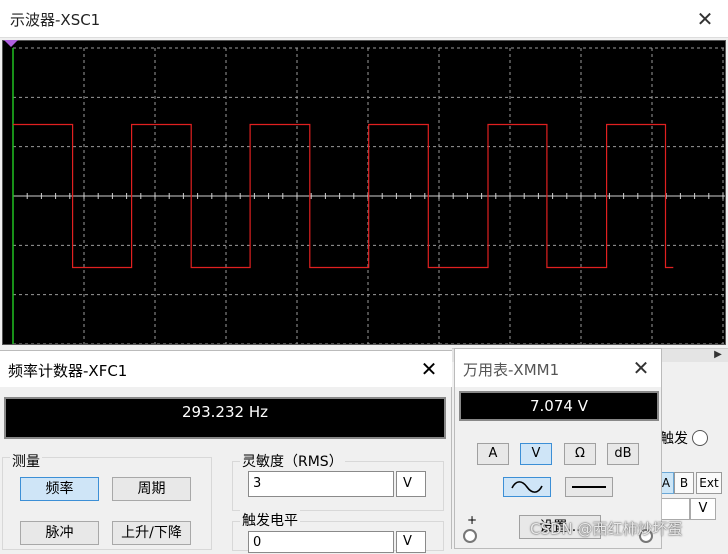 This screenshot has width=728, height=554. I want to click on counter-titlebar: 频率计数器-XFC1 ✕, so click(226, 369).